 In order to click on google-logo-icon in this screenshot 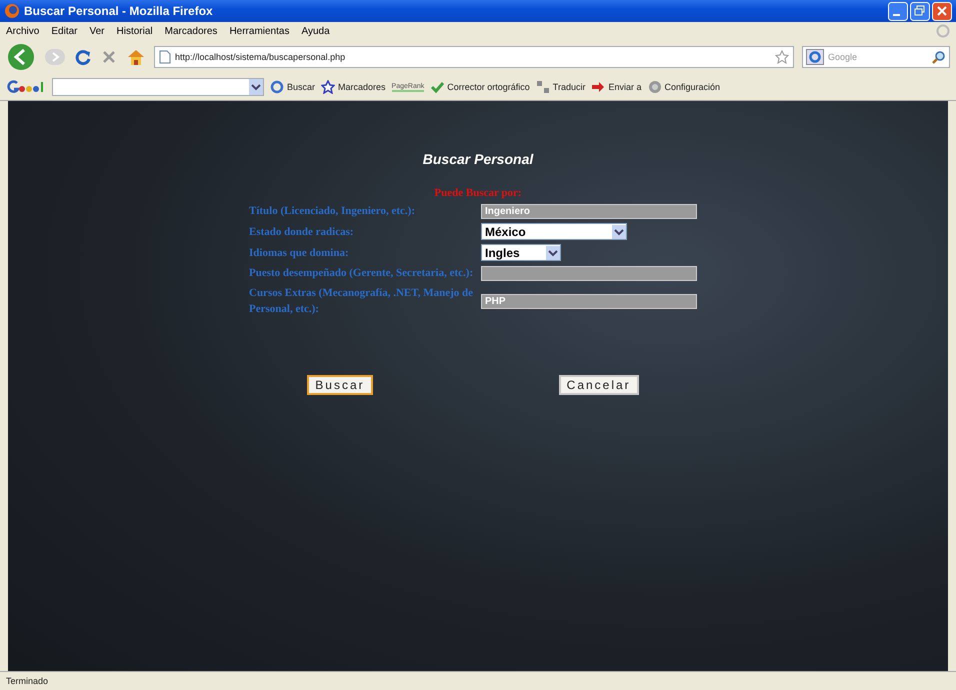, I will do `click(26, 87)`.